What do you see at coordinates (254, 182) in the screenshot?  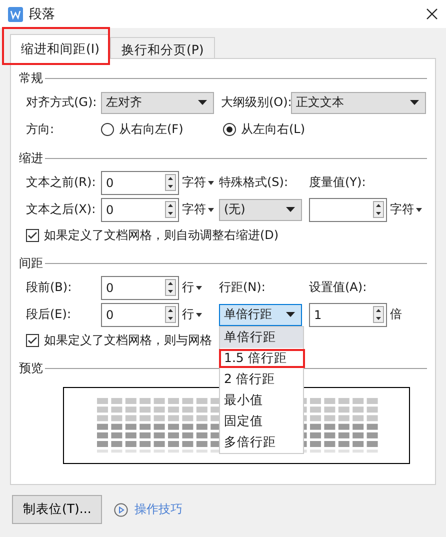 I see `field-label: 特殊格式(S):` at bounding box center [254, 182].